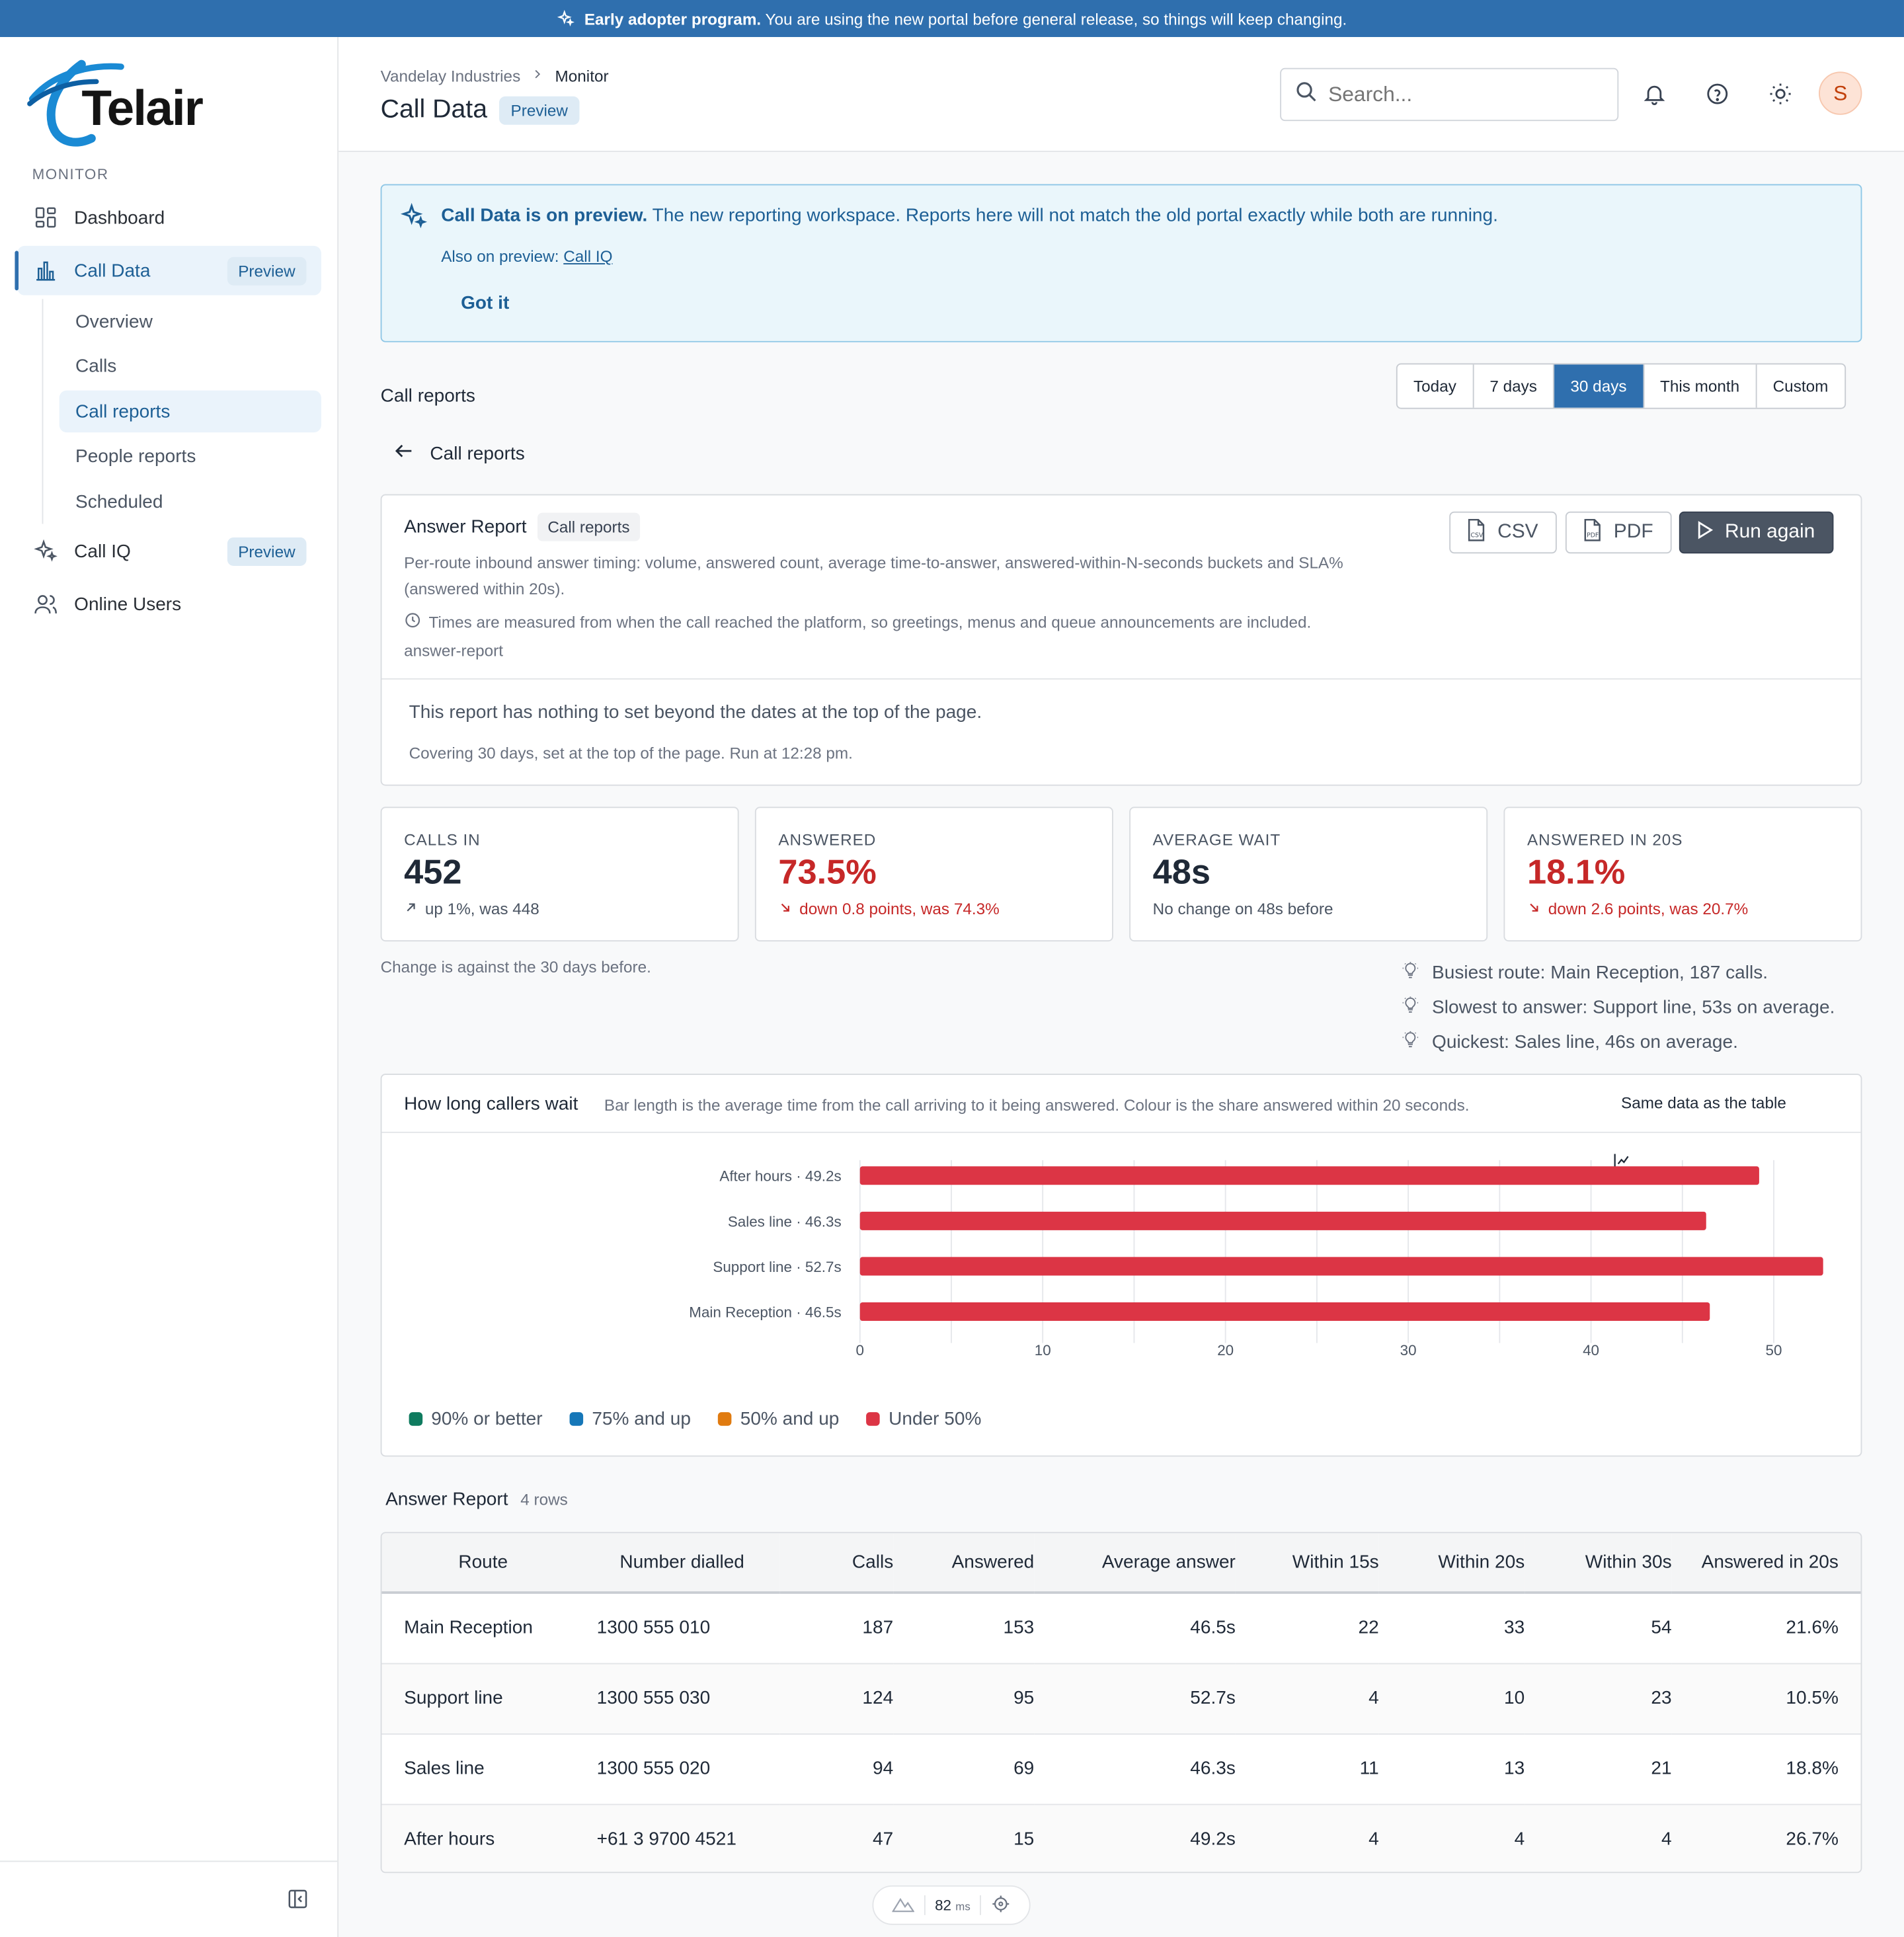 The image size is (1904, 1937). Describe the element at coordinates (666, 1839) in the screenshot. I see `table-cell: +61 3 9700 4521` at that location.